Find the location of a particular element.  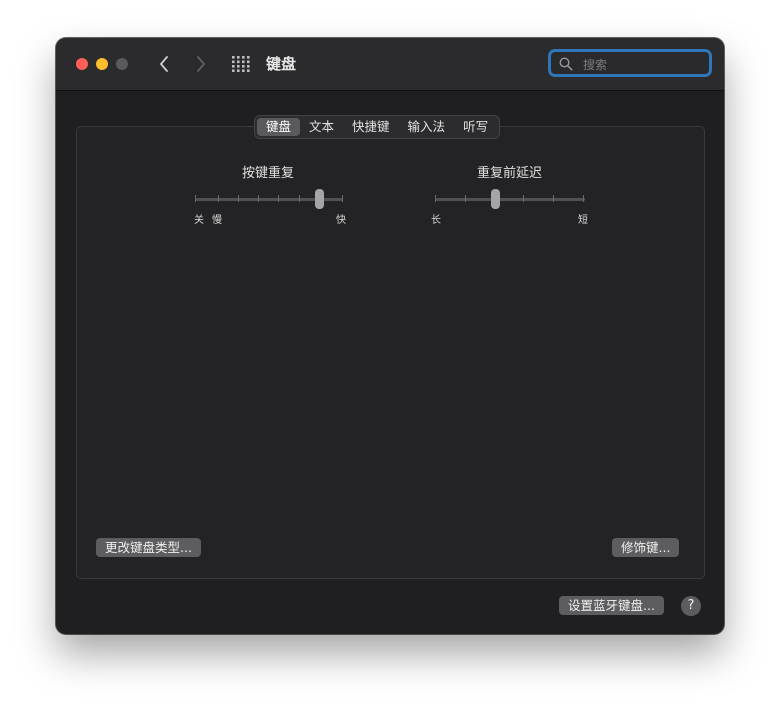

tab-shortcuts: 快捷键 is located at coordinates (371, 127).